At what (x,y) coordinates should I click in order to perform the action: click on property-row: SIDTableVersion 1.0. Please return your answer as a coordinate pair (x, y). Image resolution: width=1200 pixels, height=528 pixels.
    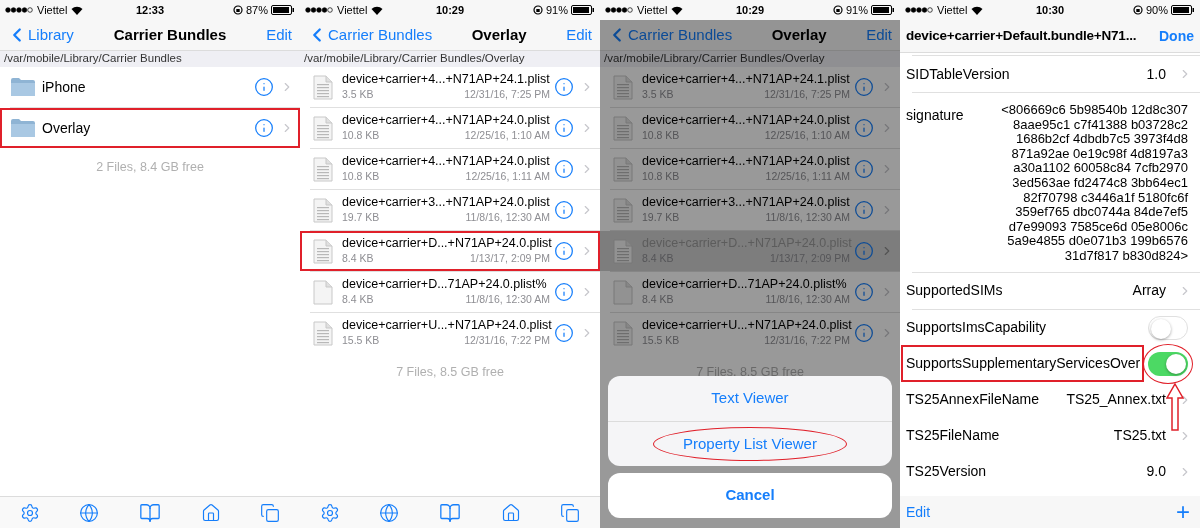
    Looking at the image, I should click on (1050, 74).